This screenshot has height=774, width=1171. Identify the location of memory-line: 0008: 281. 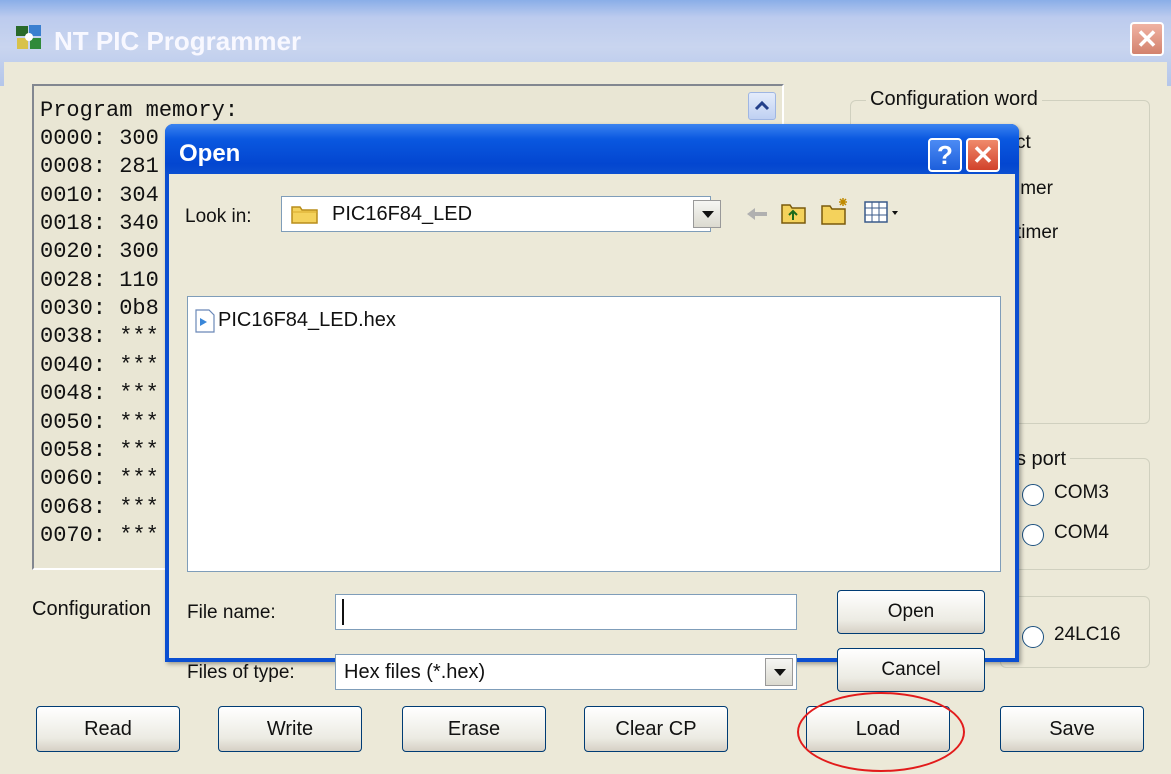
(99, 166).